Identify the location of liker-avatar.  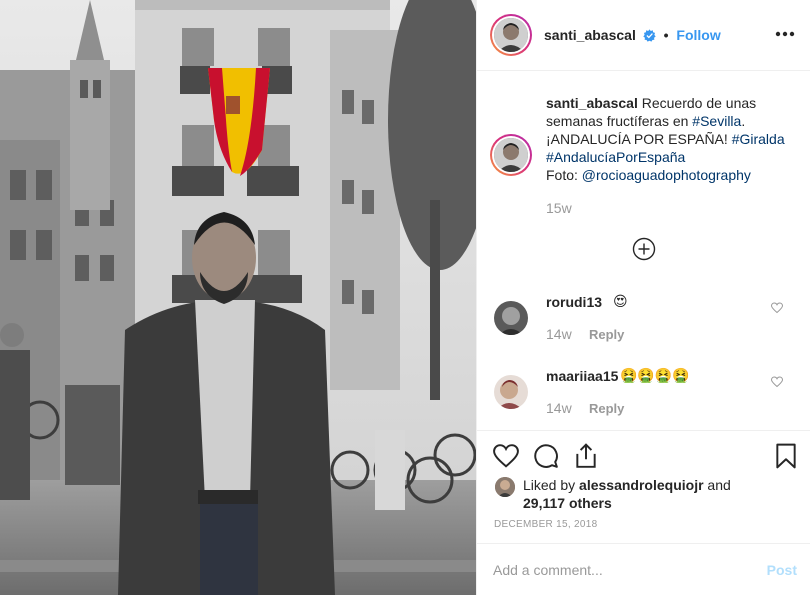
(505, 487).